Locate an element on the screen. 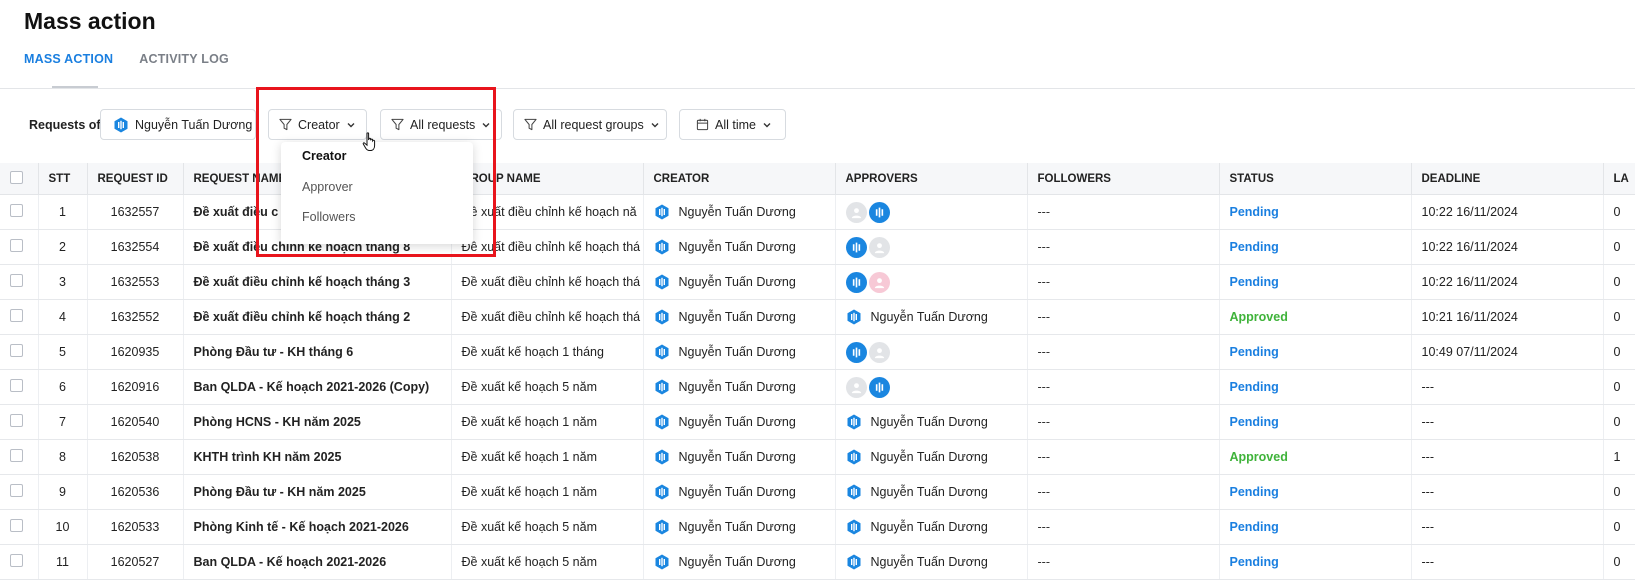 This screenshot has width=1635, height=580. all-time-filter-button: All time is located at coordinates (732, 124).